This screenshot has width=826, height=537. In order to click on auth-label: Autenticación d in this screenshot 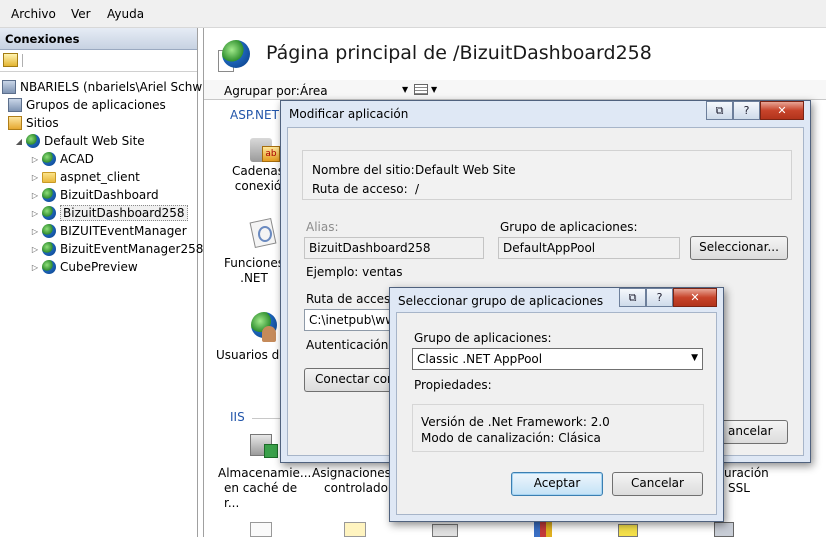, I will do `click(353, 345)`.